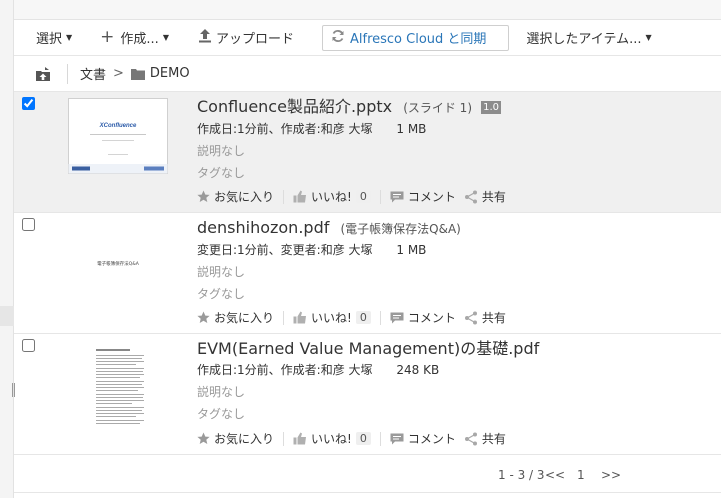 The width and height of the screenshot is (721, 498). What do you see at coordinates (118, 263) in the screenshot?
I see `thumb-title-text: 電子帳簿保存法Q&A` at bounding box center [118, 263].